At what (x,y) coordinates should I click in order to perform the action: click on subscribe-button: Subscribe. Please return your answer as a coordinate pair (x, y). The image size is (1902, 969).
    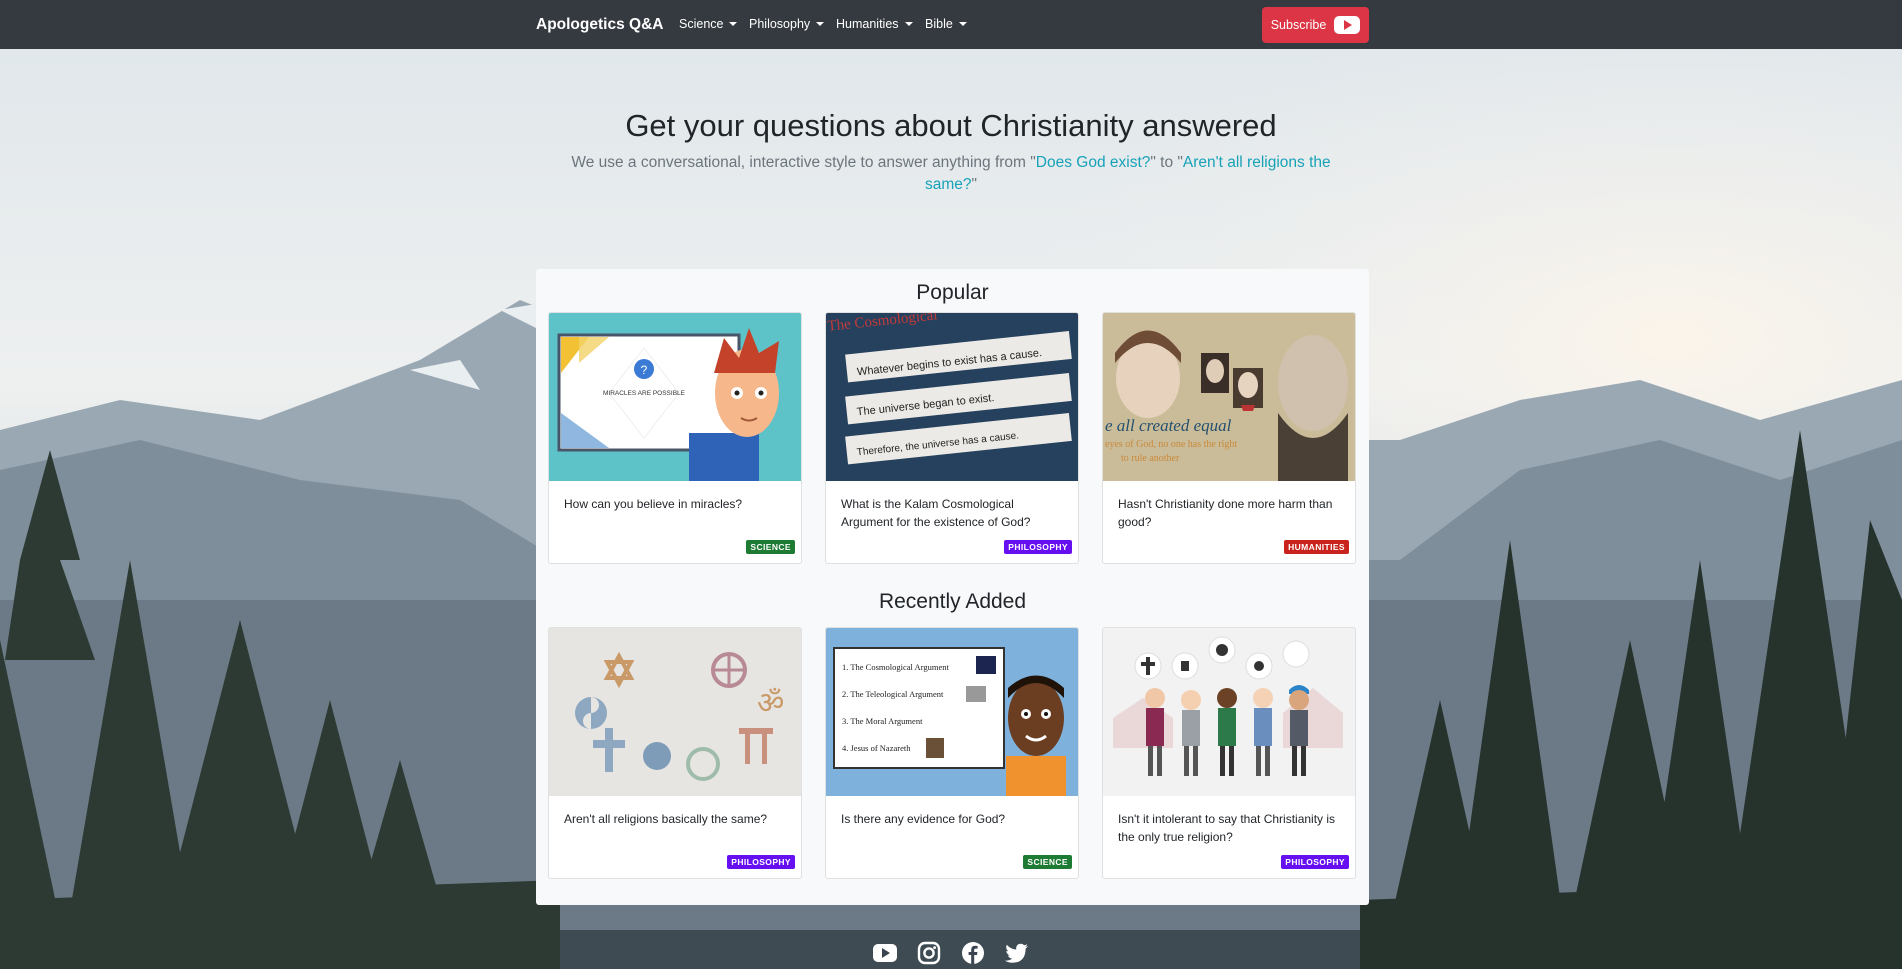
    Looking at the image, I should click on (1315, 25).